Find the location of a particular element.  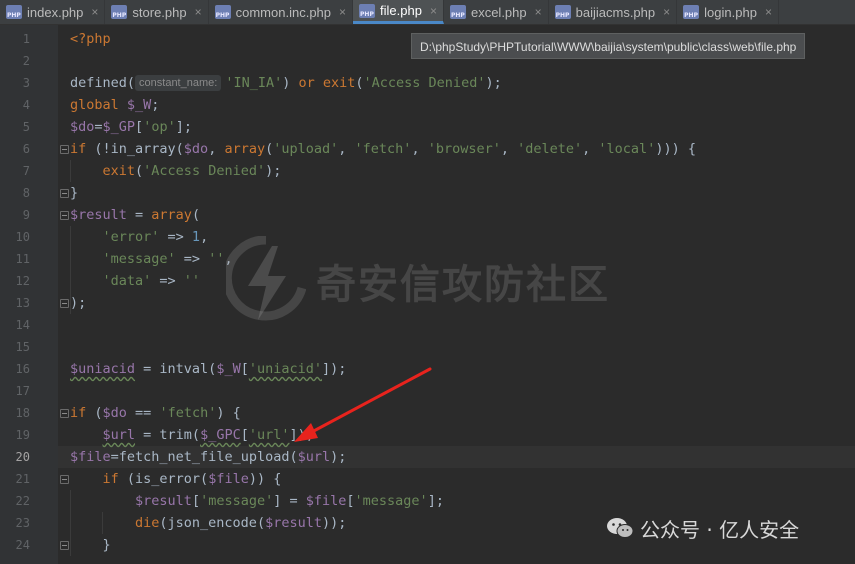

red-arrow-annotation is located at coordinates (363, 404).